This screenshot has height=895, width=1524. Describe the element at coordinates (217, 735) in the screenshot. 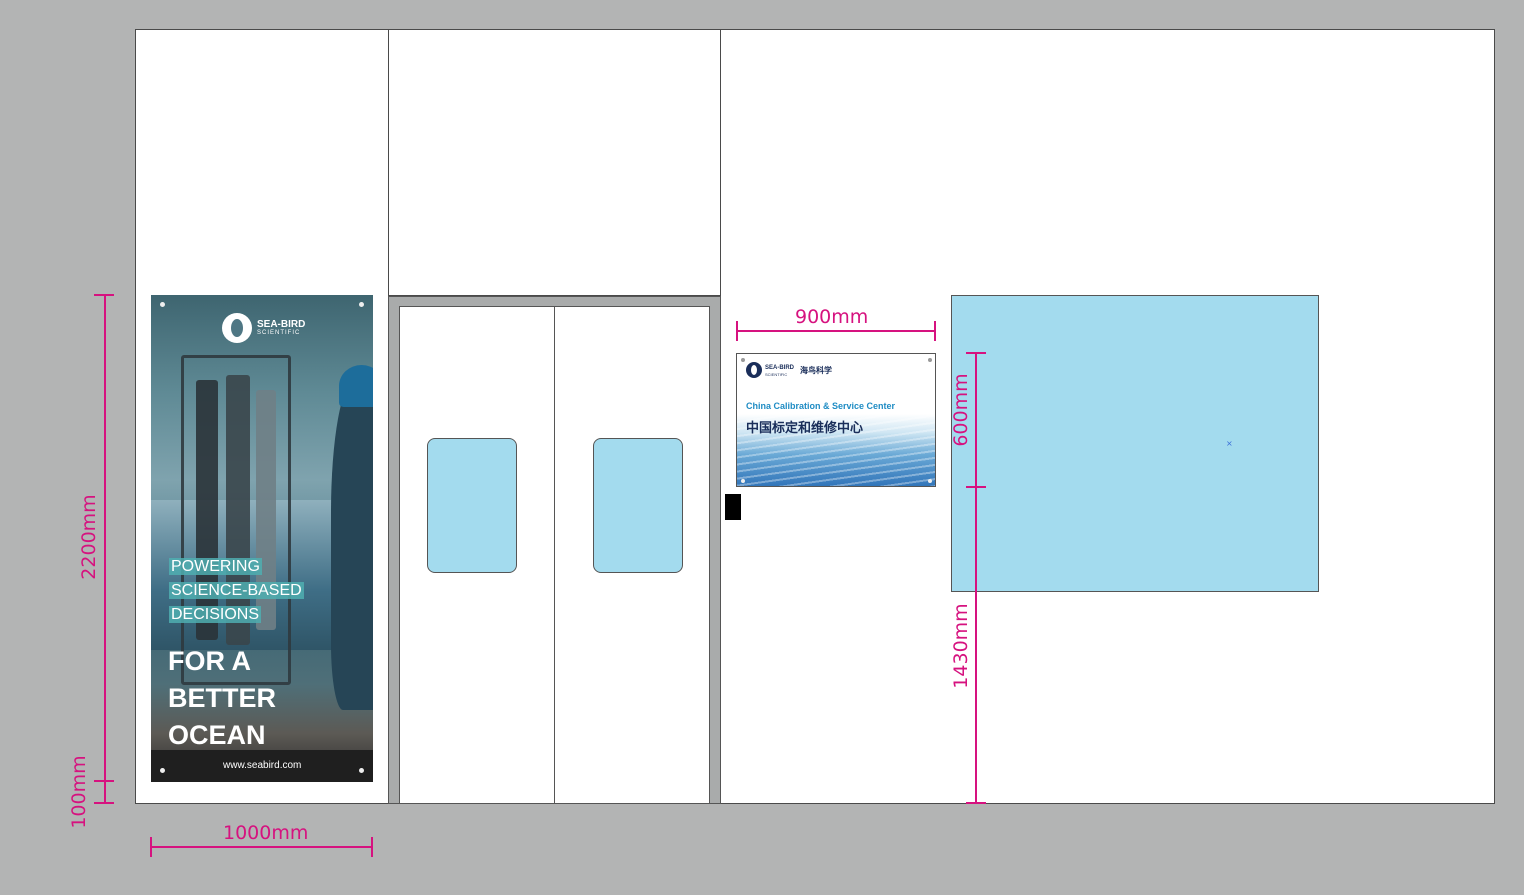

I see `banner-headline-line-3: OCEAN` at that location.